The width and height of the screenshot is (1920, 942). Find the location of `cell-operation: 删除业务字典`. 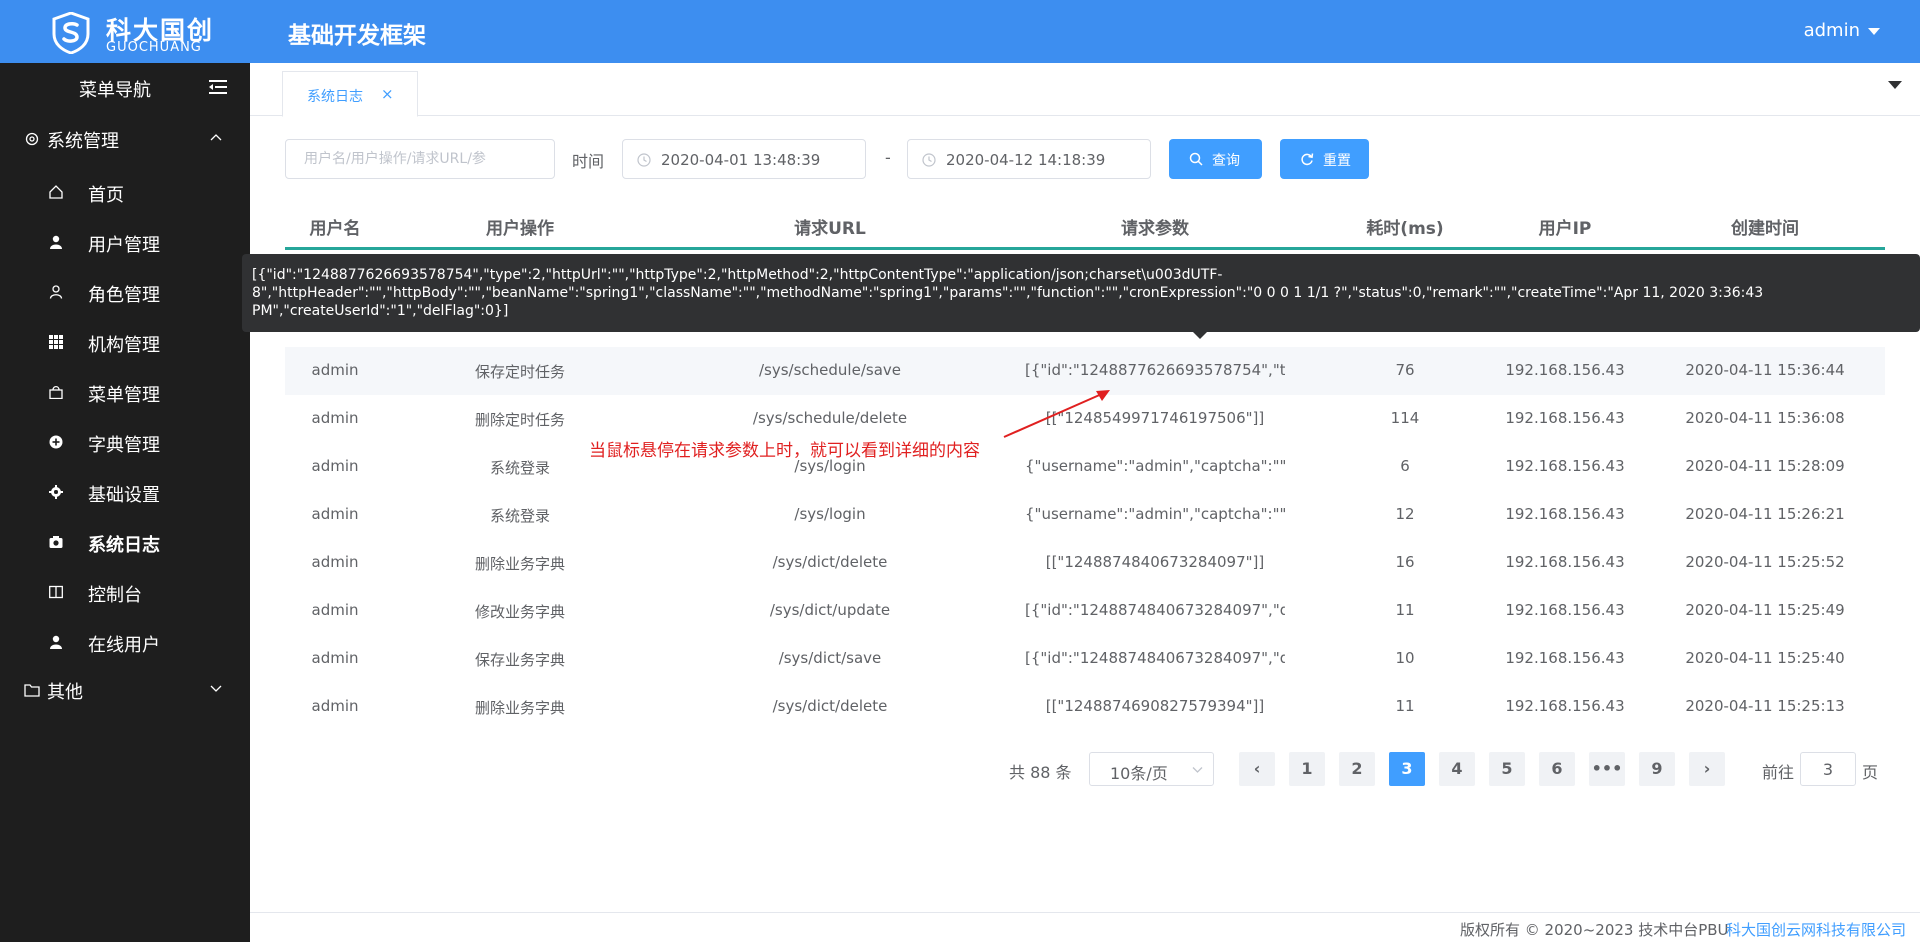

cell-operation: 删除业务字典 is located at coordinates (519, 564).